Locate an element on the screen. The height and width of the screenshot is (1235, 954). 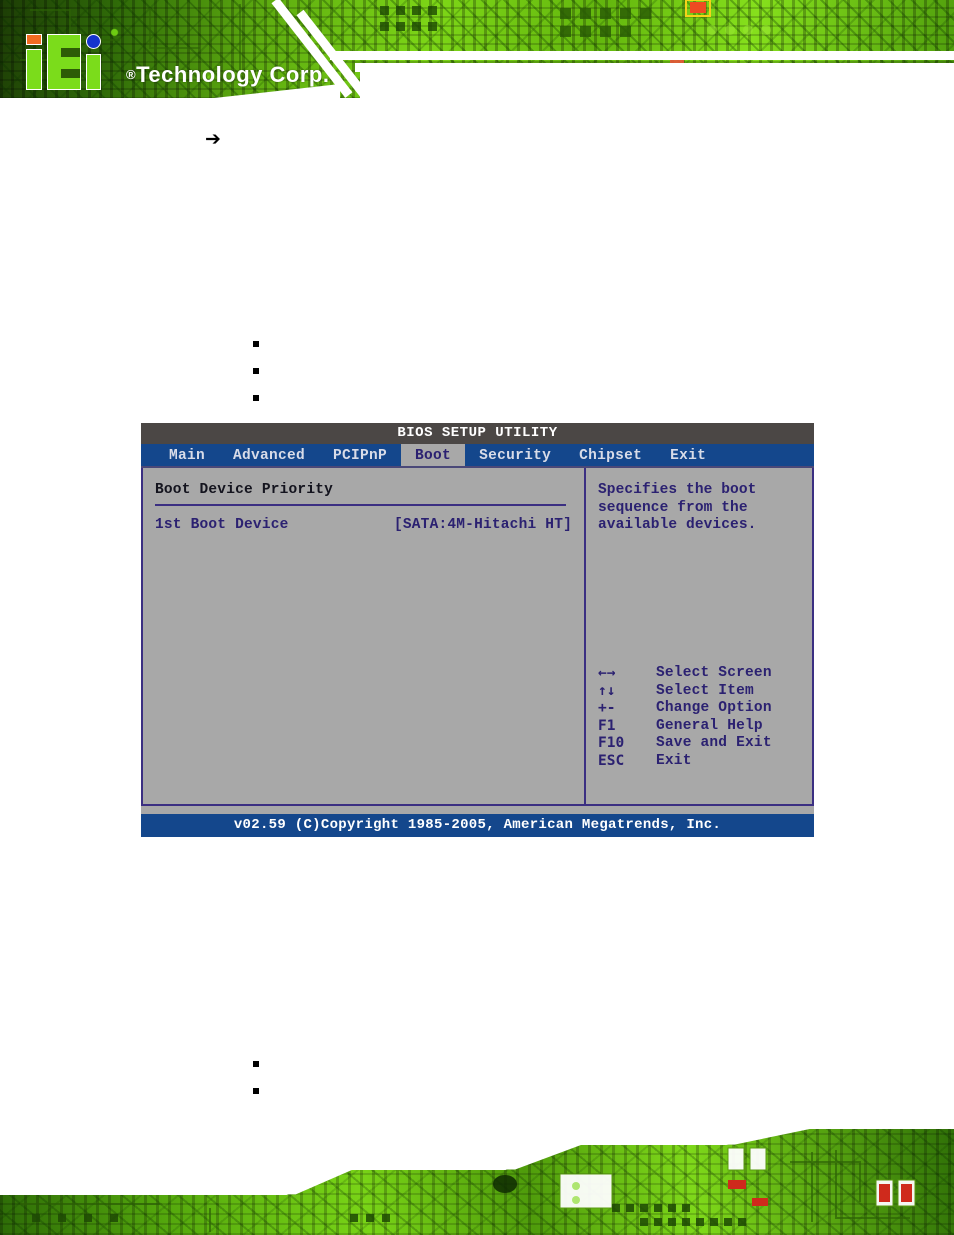
setting-label: 1st Boot Device is located at coordinates (222, 525).